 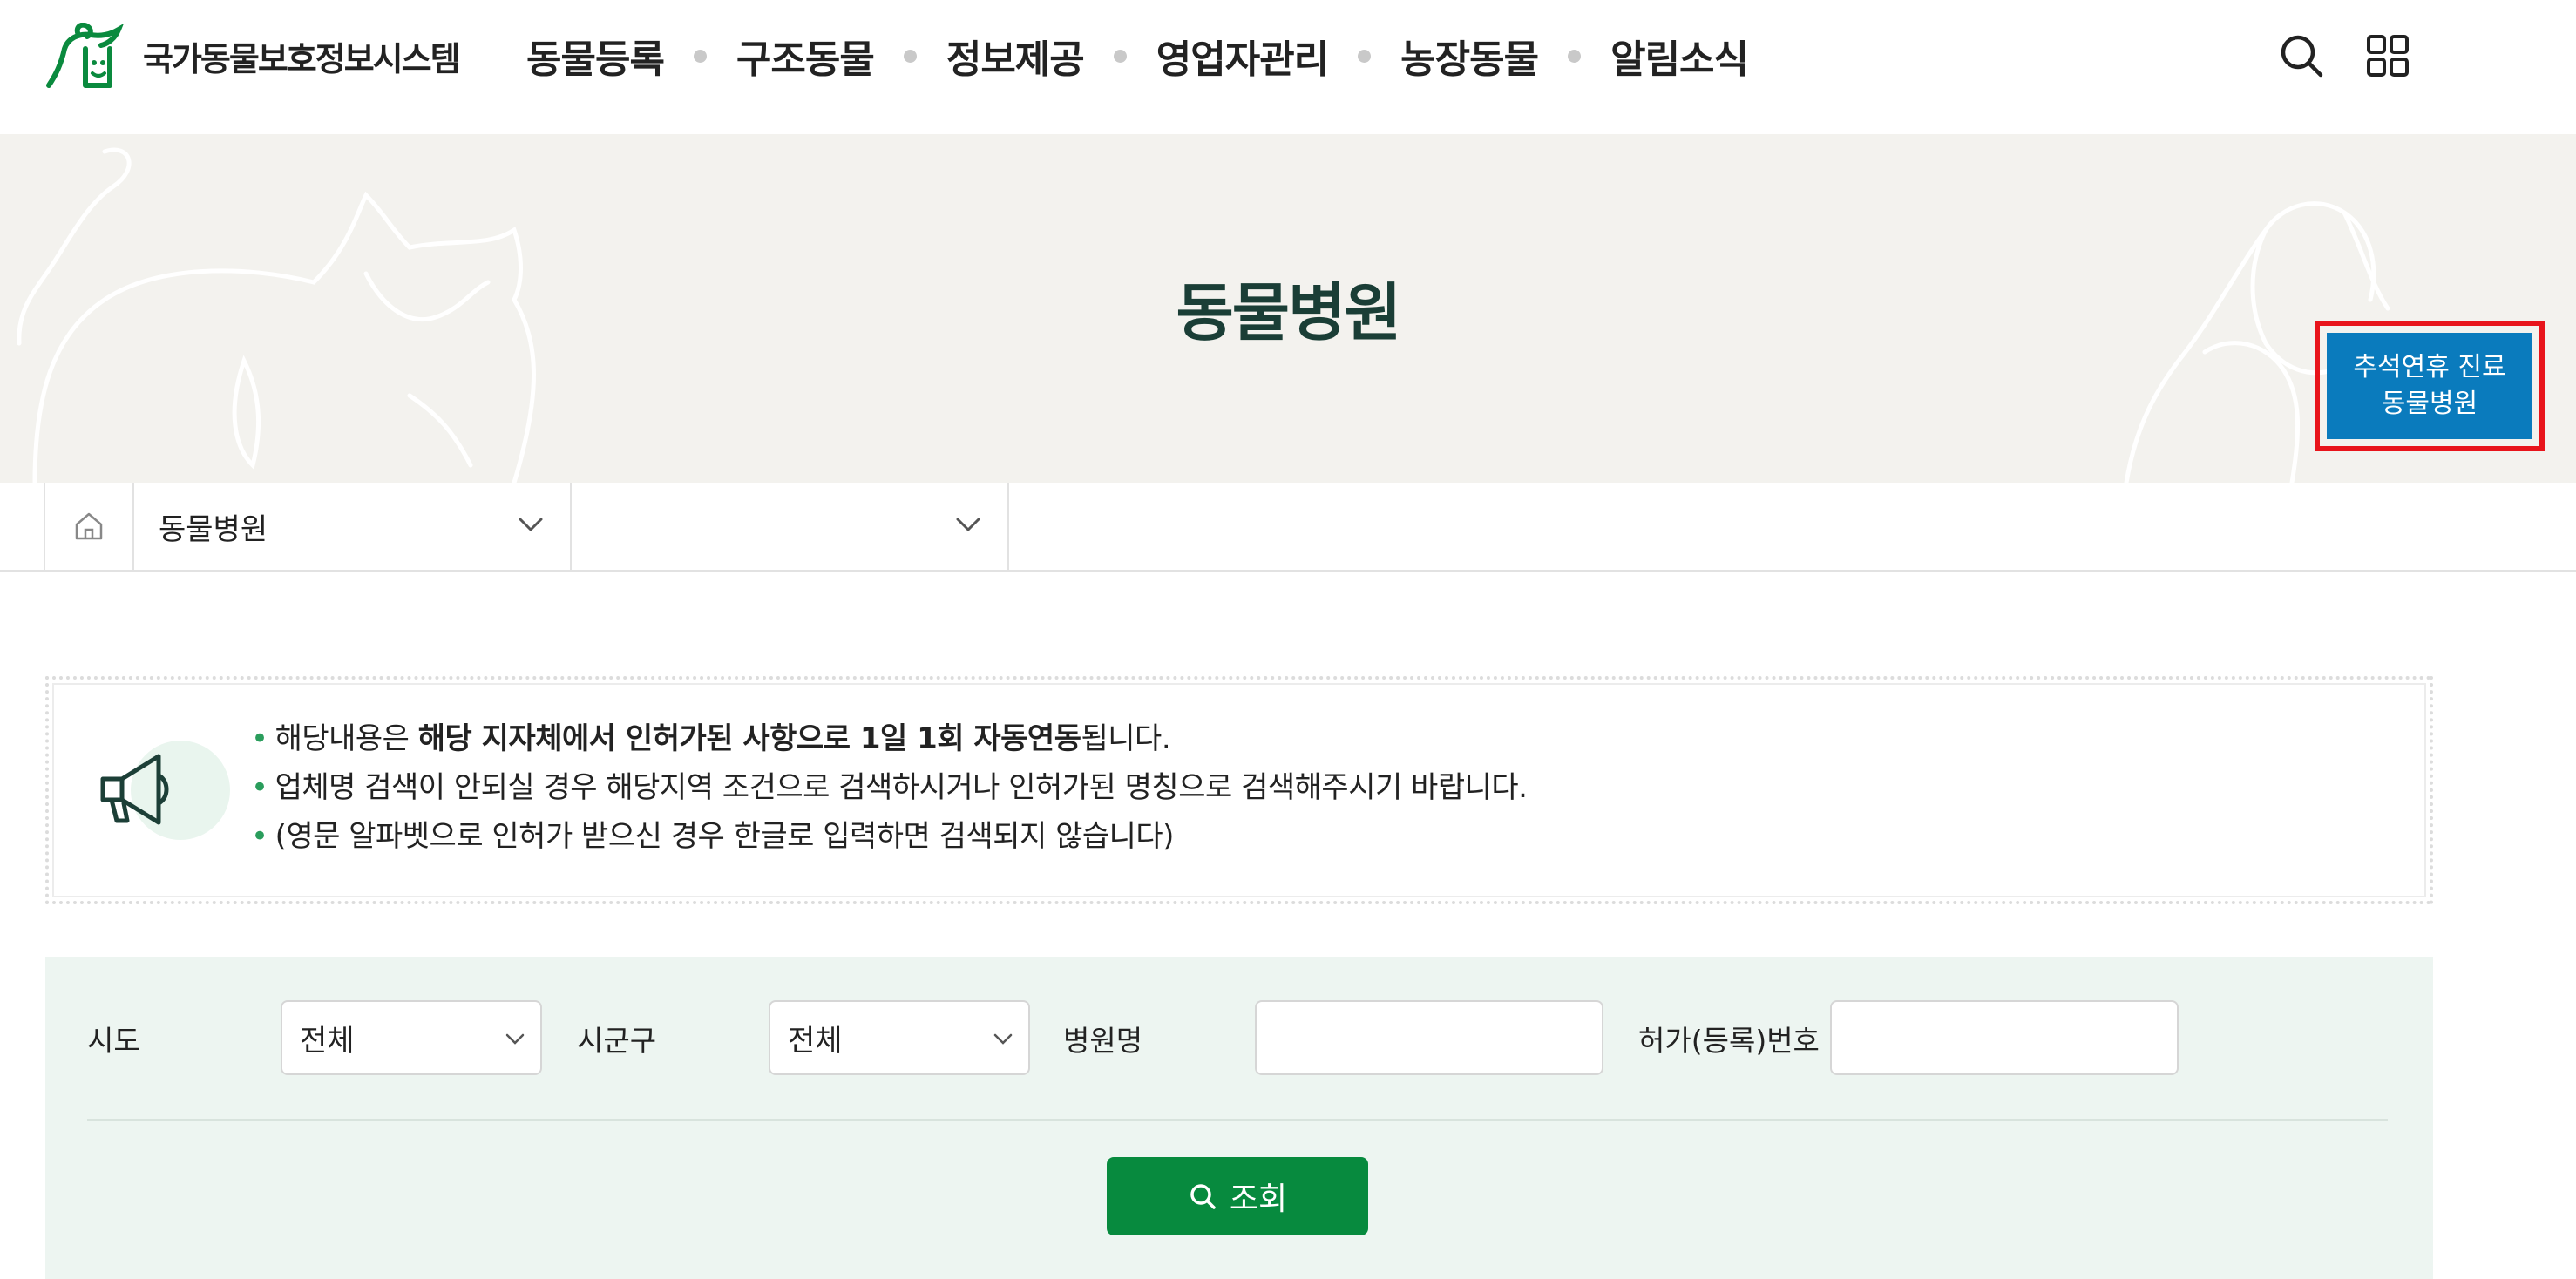 I want to click on holiday-hospital-button: 추석연휴 진료 동물병원, so click(x=2430, y=386).